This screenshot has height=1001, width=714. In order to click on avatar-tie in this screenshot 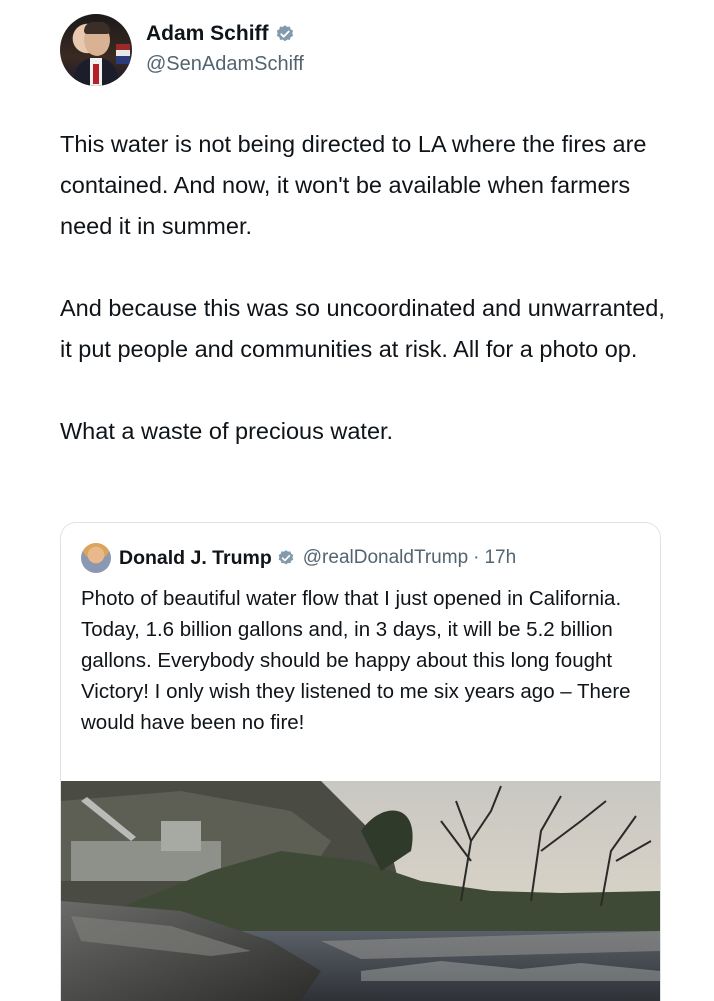, I will do `click(96, 74)`.